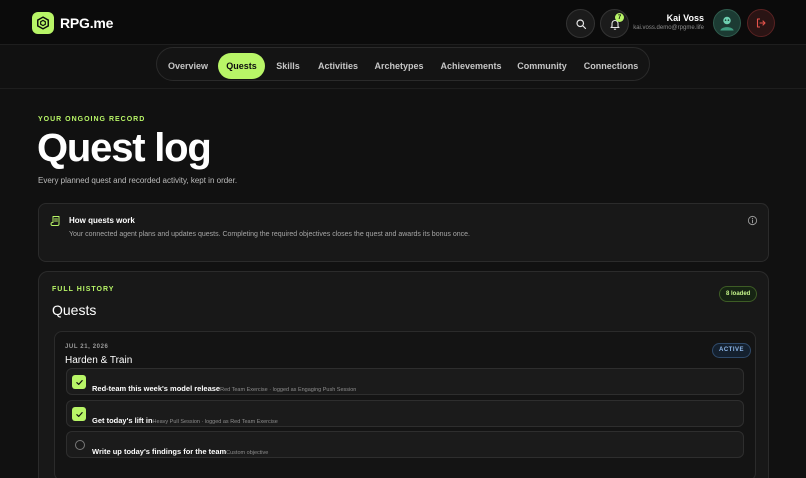 The image size is (806, 478). What do you see at coordinates (542, 66) in the screenshot?
I see `tab-community: Community` at bounding box center [542, 66].